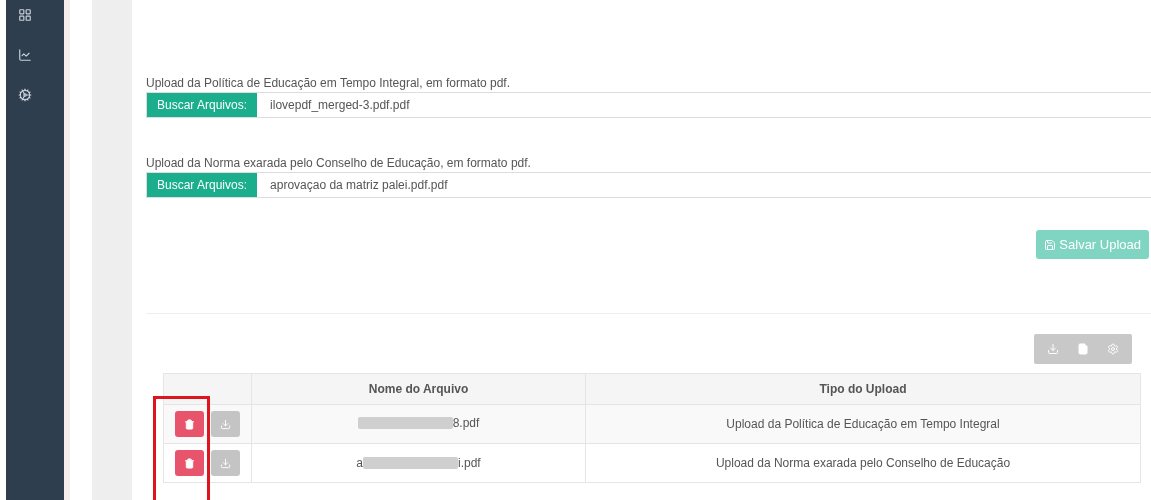 This screenshot has height=500, width=1151. What do you see at coordinates (466, 423) in the screenshot?
I see `file-name: 8.pdf` at bounding box center [466, 423].